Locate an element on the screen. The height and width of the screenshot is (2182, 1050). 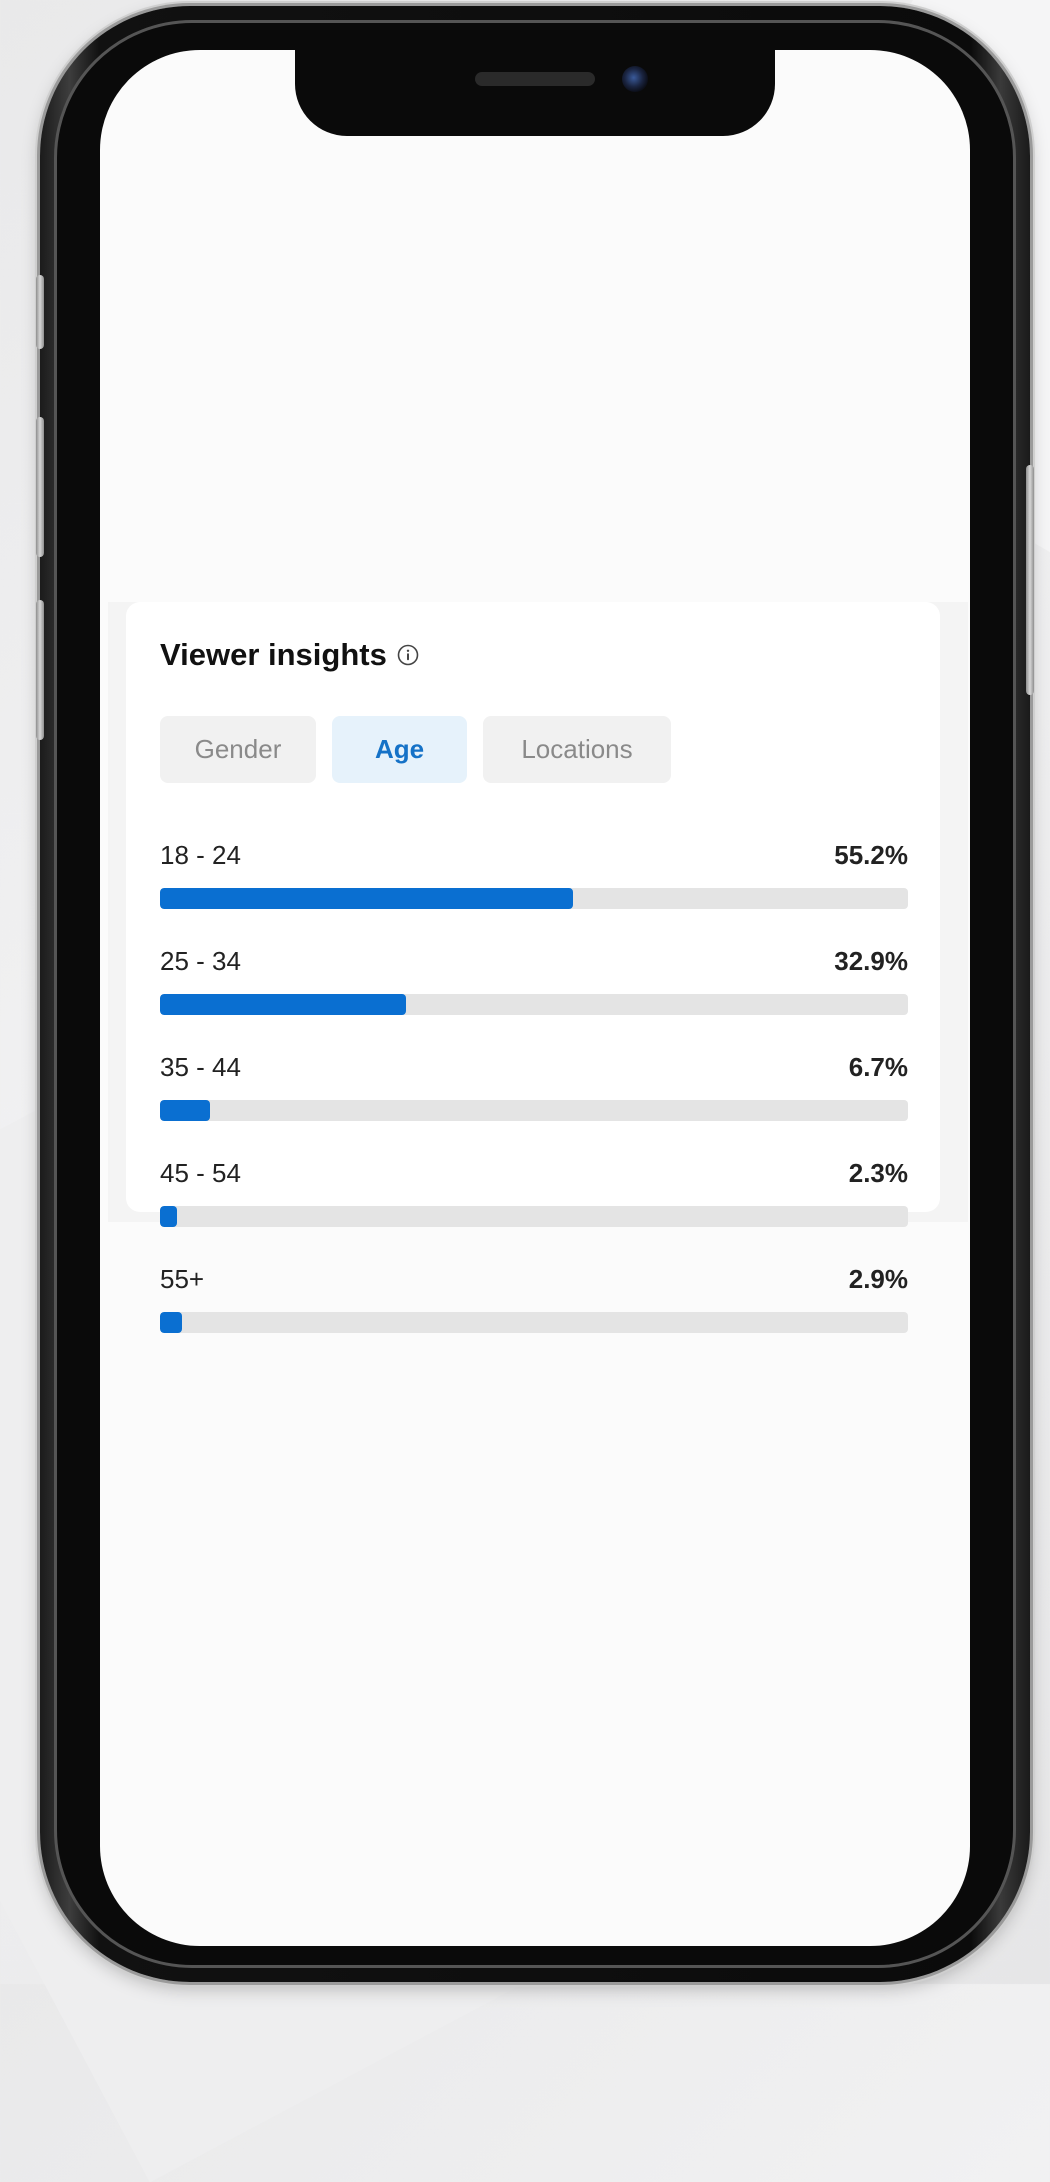
volume-down-button is located at coordinates (40, 670).